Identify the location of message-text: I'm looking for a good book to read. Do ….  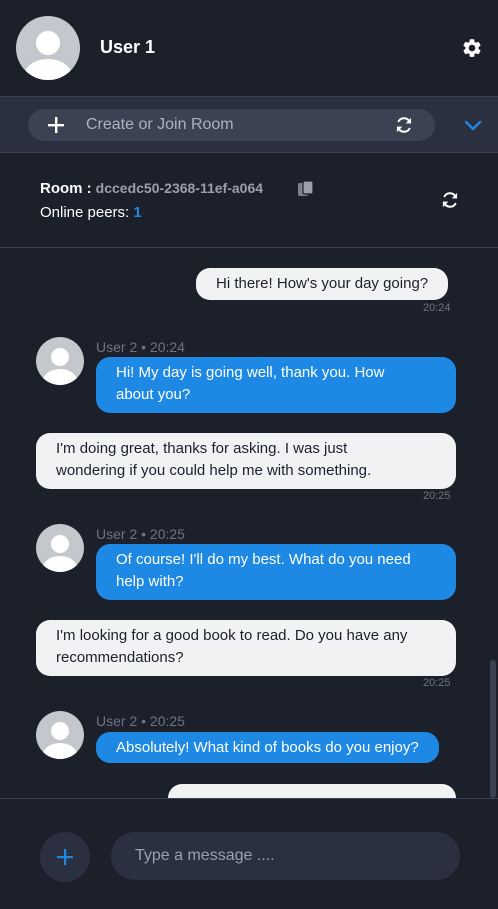
(232, 635).